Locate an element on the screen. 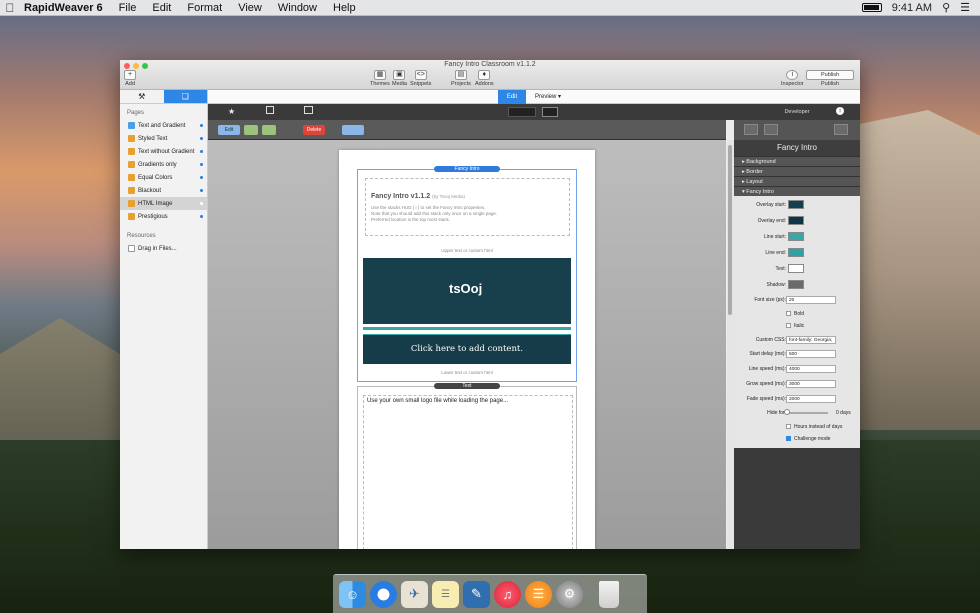  image-icon is located at coordinates (308, 110).